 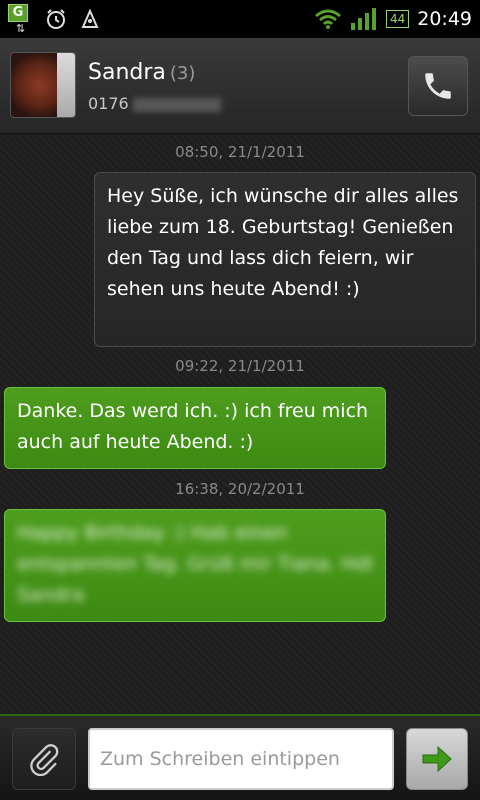 I want to click on send-arrow-icon, so click(x=437, y=759).